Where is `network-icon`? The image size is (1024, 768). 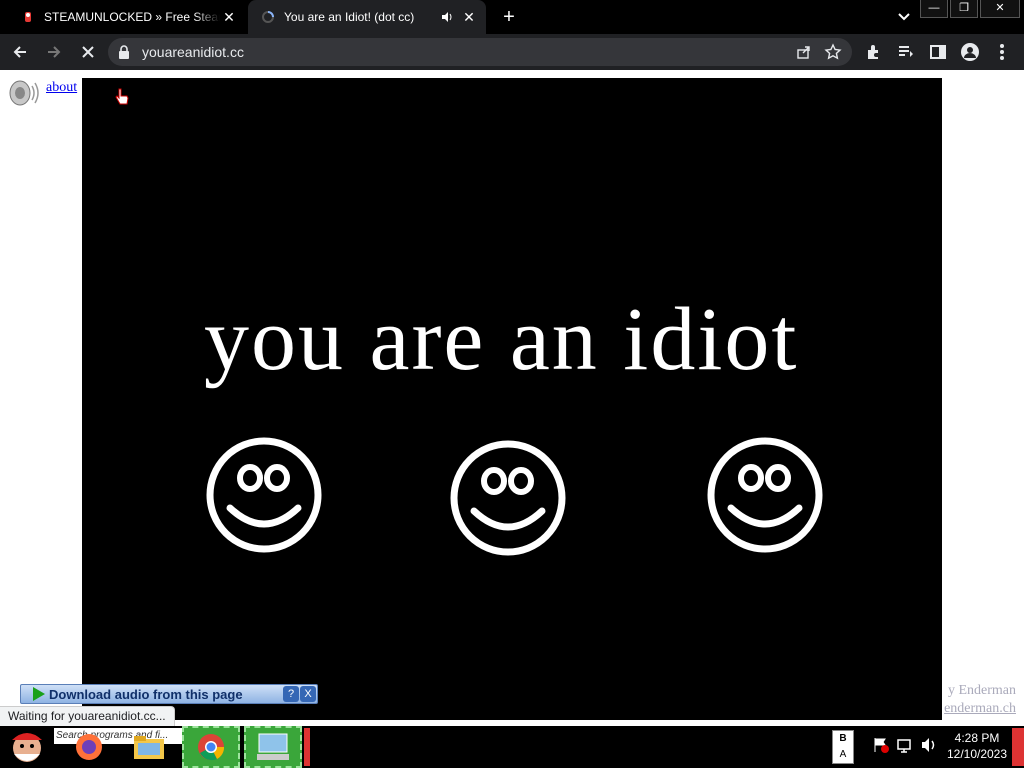 network-icon is located at coordinates (905, 747).